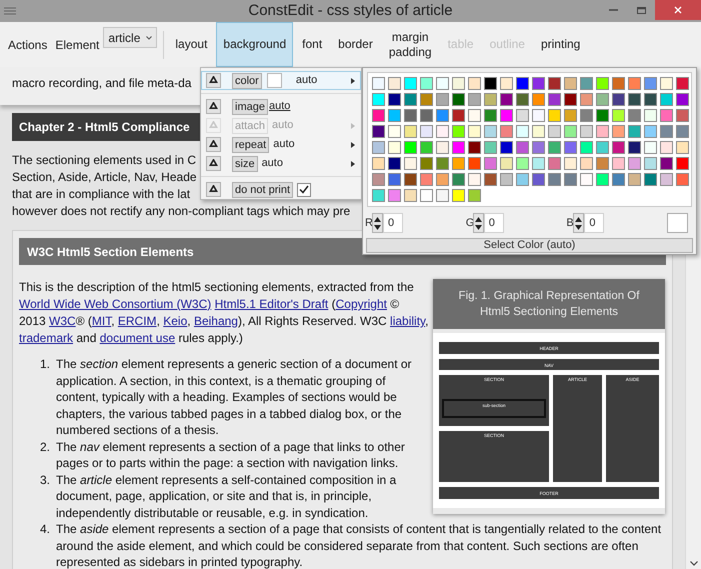 Image resolution: width=701 pixels, height=569 pixels. What do you see at coordinates (28, 44) in the screenshot?
I see `actions-menu: Actions` at bounding box center [28, 44].